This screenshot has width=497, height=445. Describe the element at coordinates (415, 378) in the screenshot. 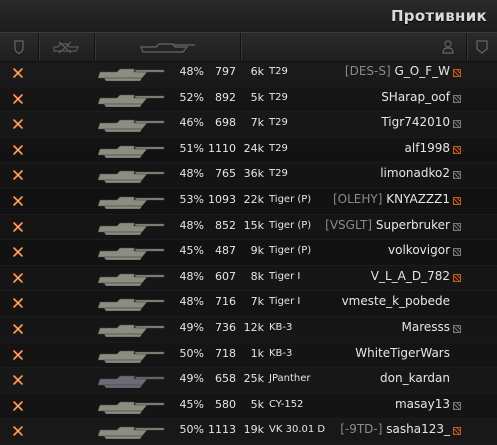

I see `player-name: don_kardan` at that location.